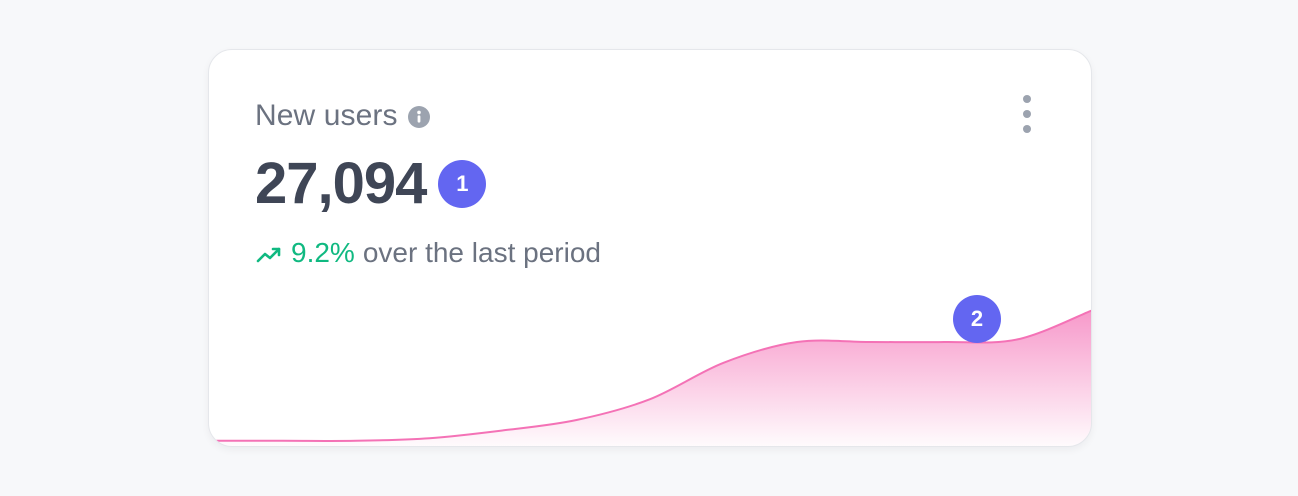 Image resolution: width=1298 pixels, height=496 pixels. I want to click on card-title: New users, so click(326, 115).